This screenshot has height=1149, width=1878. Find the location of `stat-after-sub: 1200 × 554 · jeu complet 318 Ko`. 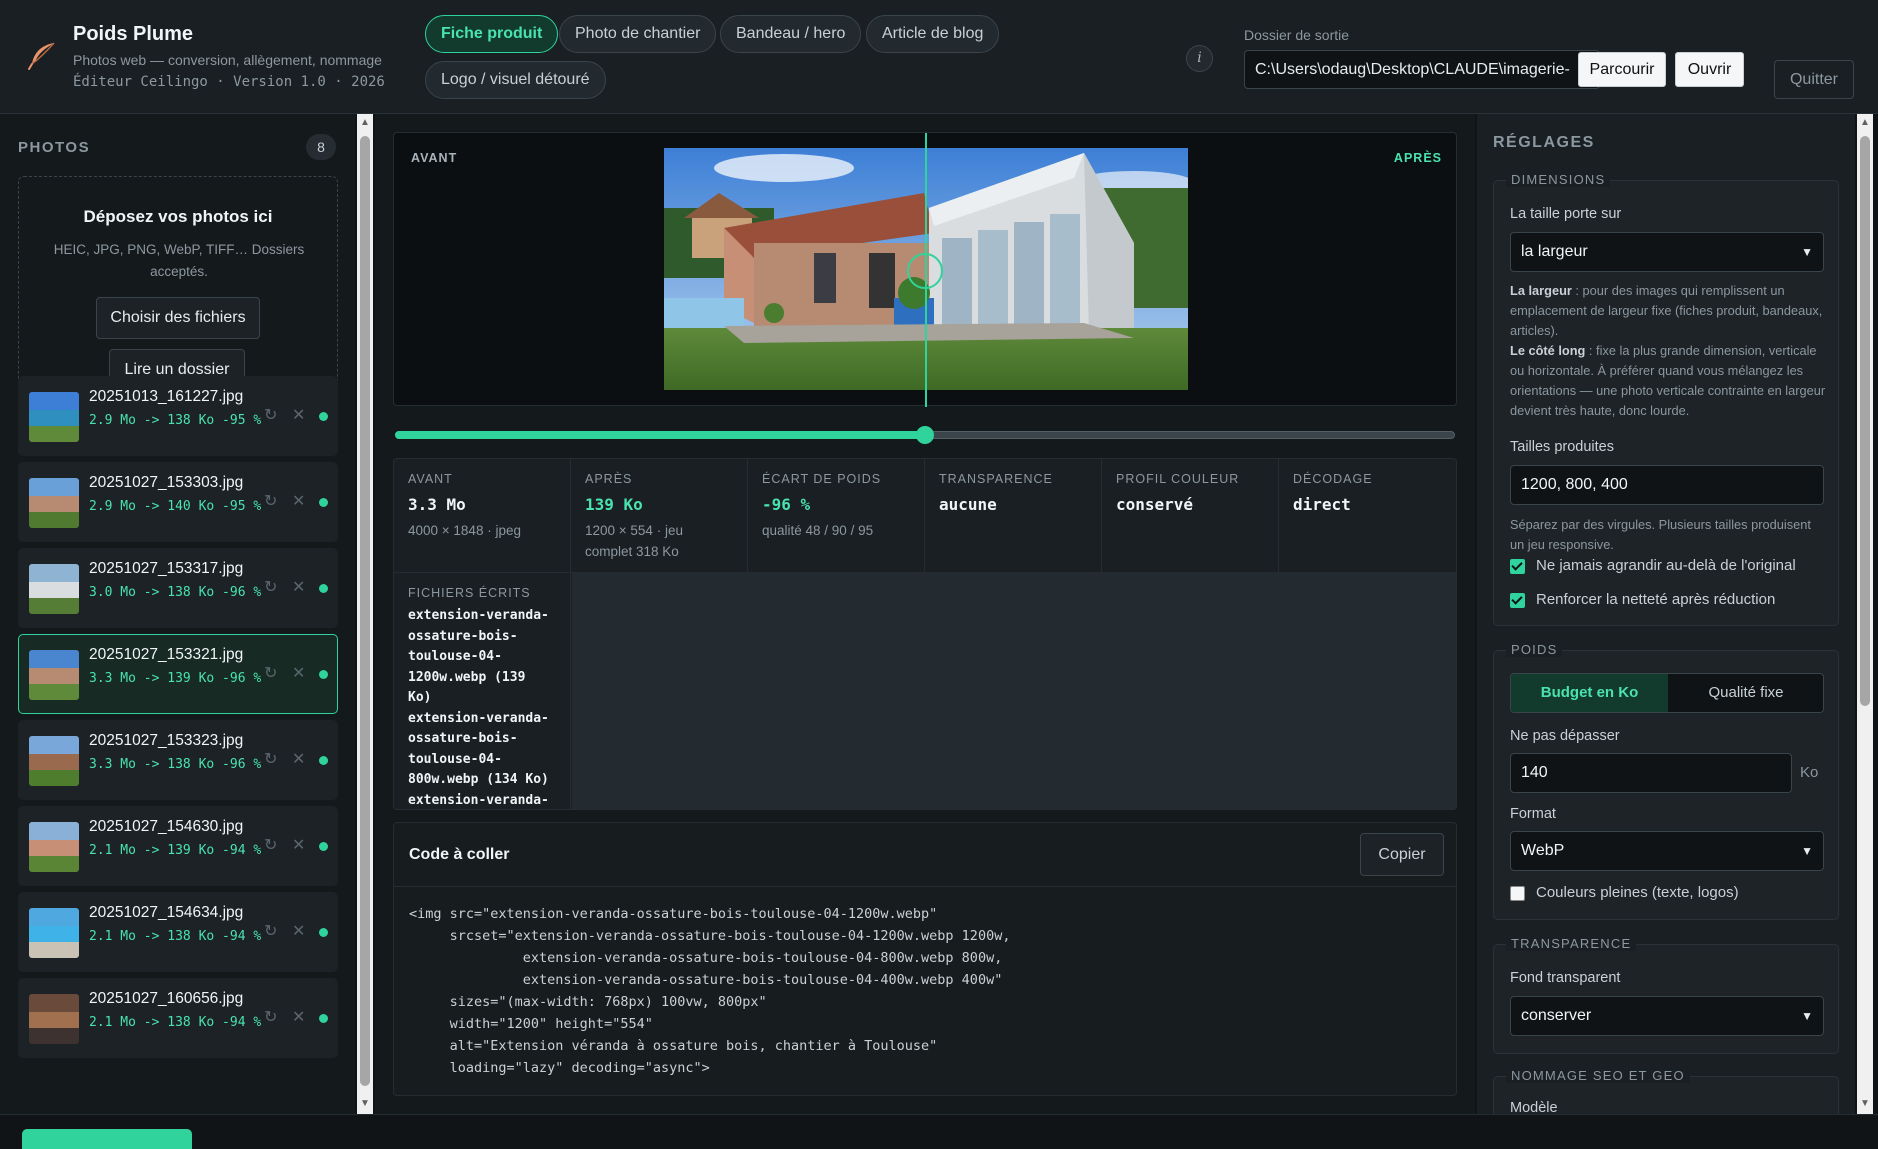

stat-after-sub: 1200 × 554 · jeu complet 318 Ko is located at coordinates (634, 541).